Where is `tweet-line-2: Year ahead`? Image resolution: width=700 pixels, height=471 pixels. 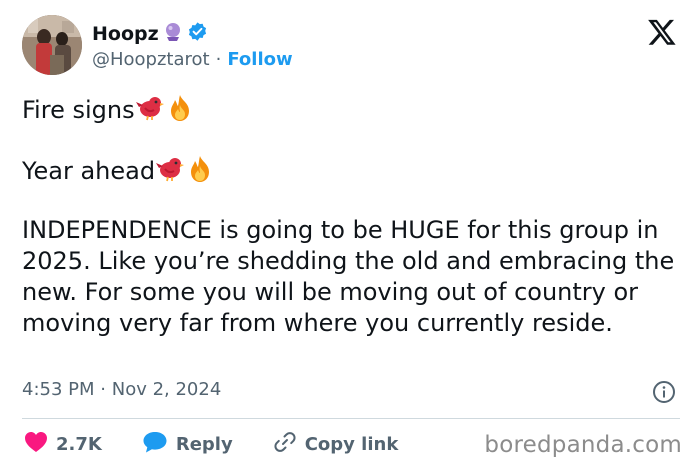 tweet-line-2: Year ahead is located at coordinates (118, 170).